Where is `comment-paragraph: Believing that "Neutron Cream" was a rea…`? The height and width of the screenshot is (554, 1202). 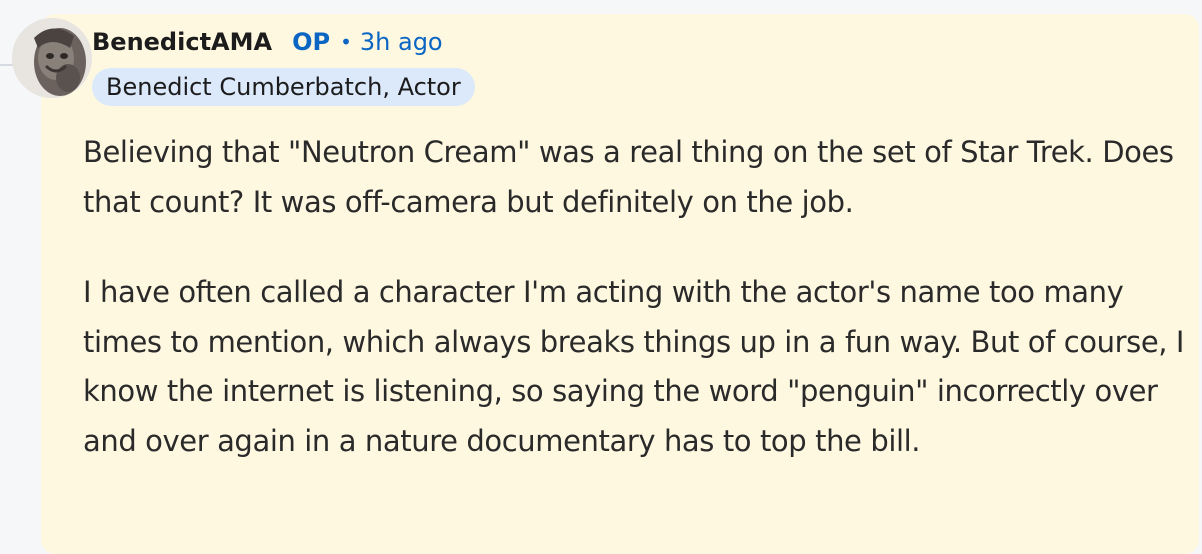
comment-paragraph: Believing that "Neutron Cream" was a rea… is located at coordinates (628, 177).